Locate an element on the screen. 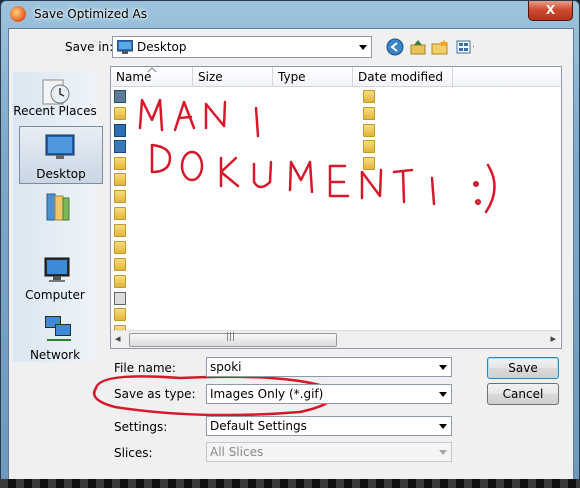  settings-value: Default Settings is located at coordinates (258, 426).